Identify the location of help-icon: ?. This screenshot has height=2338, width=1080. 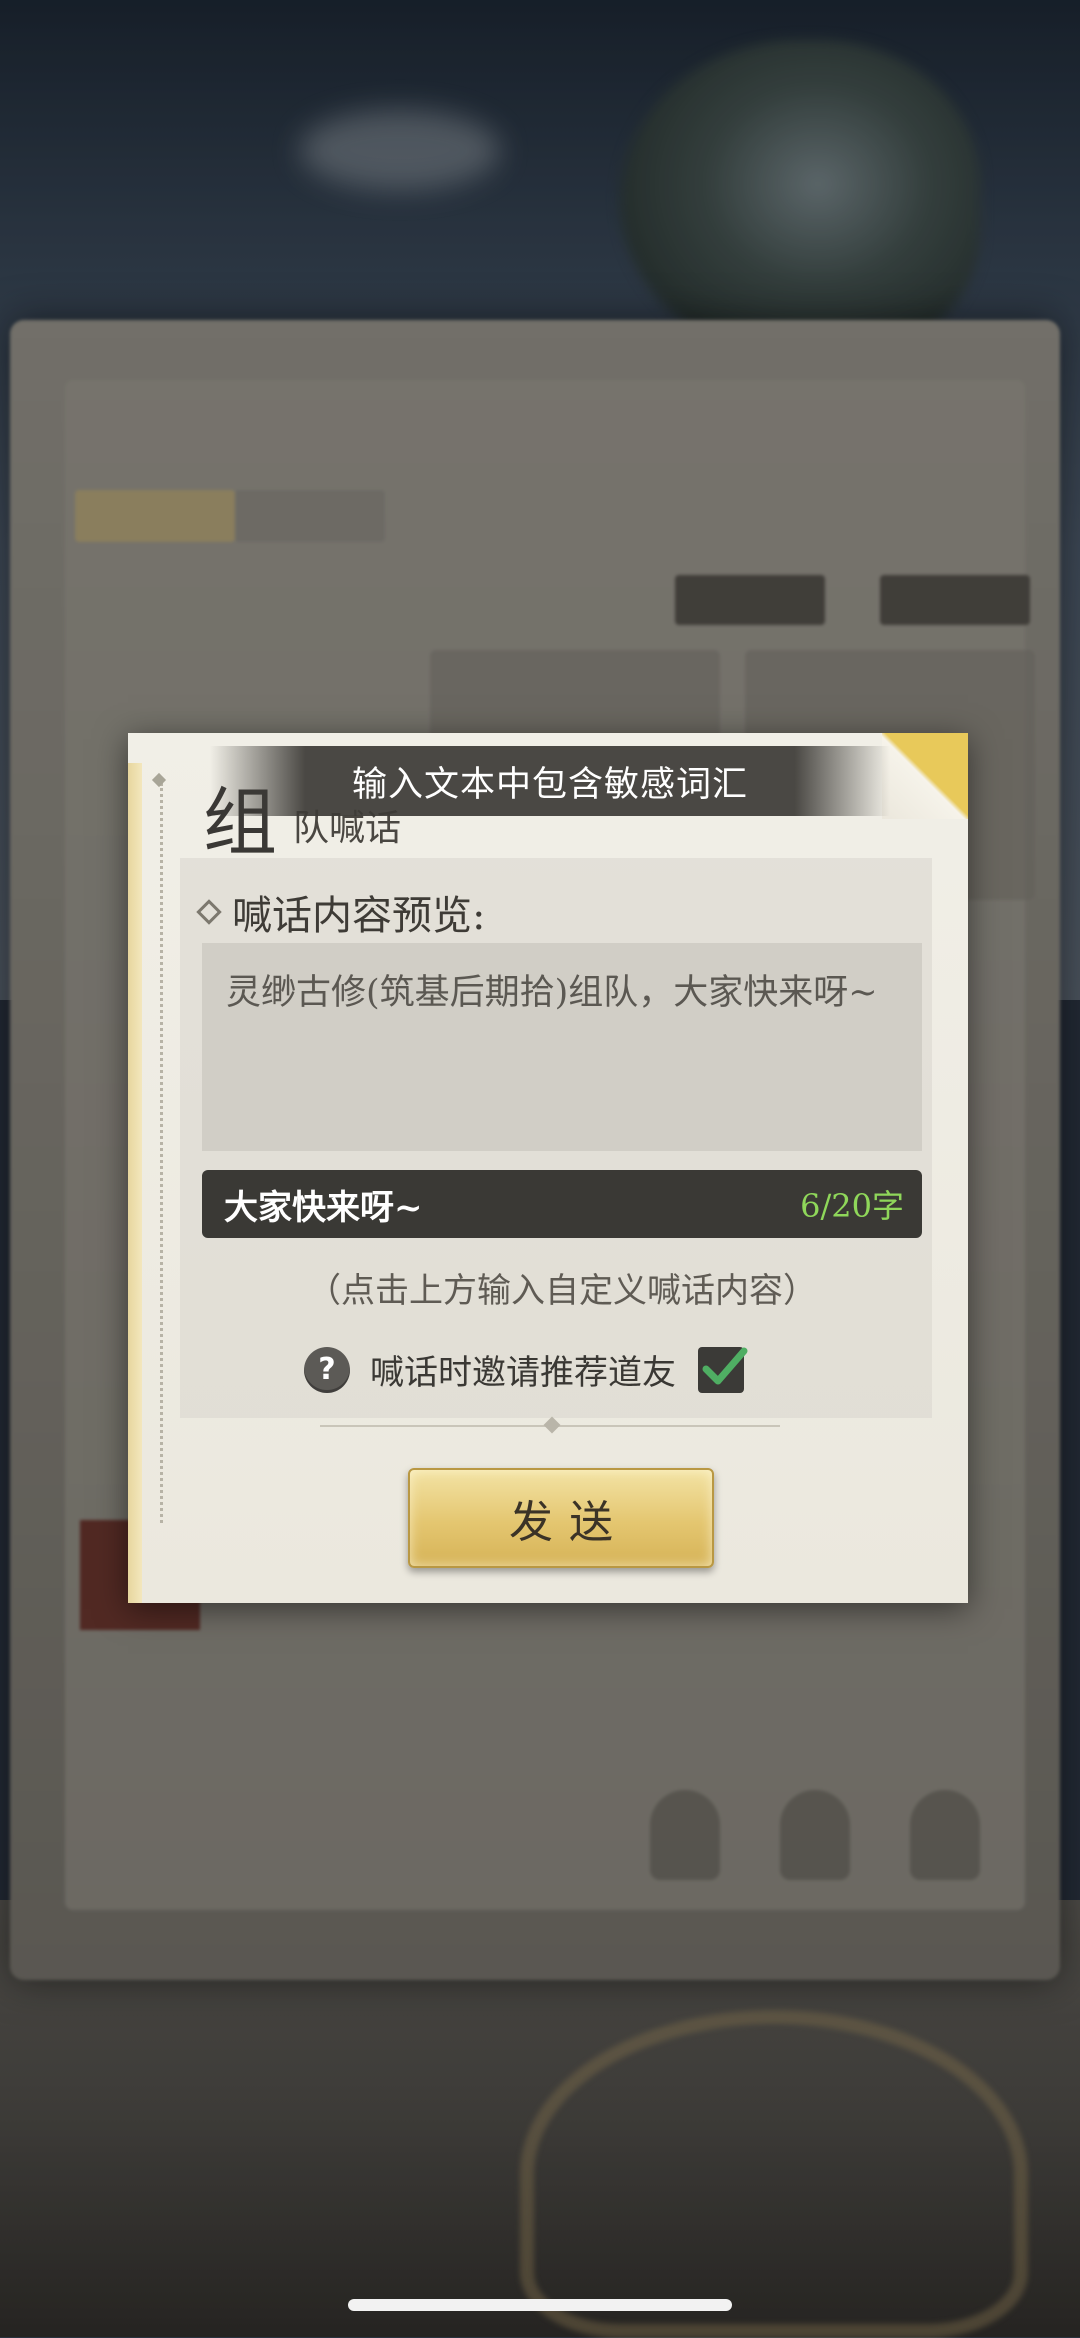
(327, 1369).